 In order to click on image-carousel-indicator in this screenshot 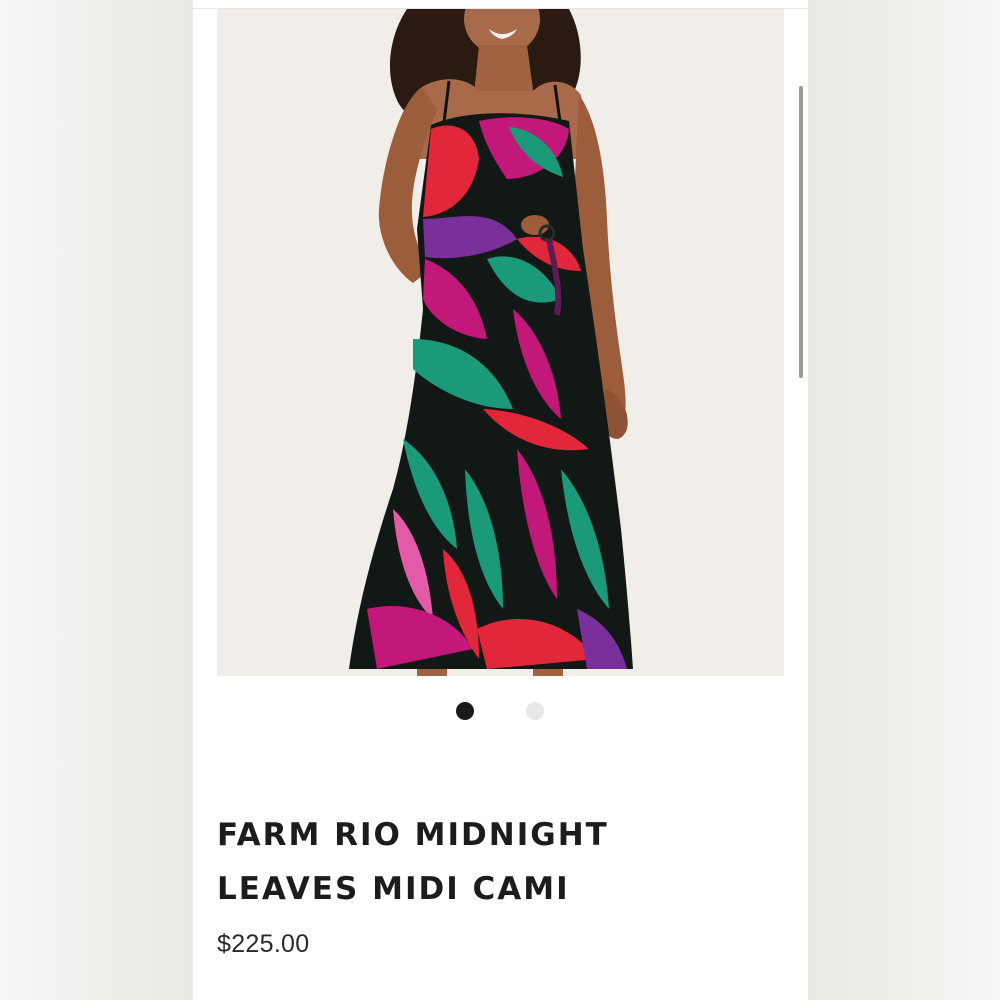, I will do `click(500, 711)`.